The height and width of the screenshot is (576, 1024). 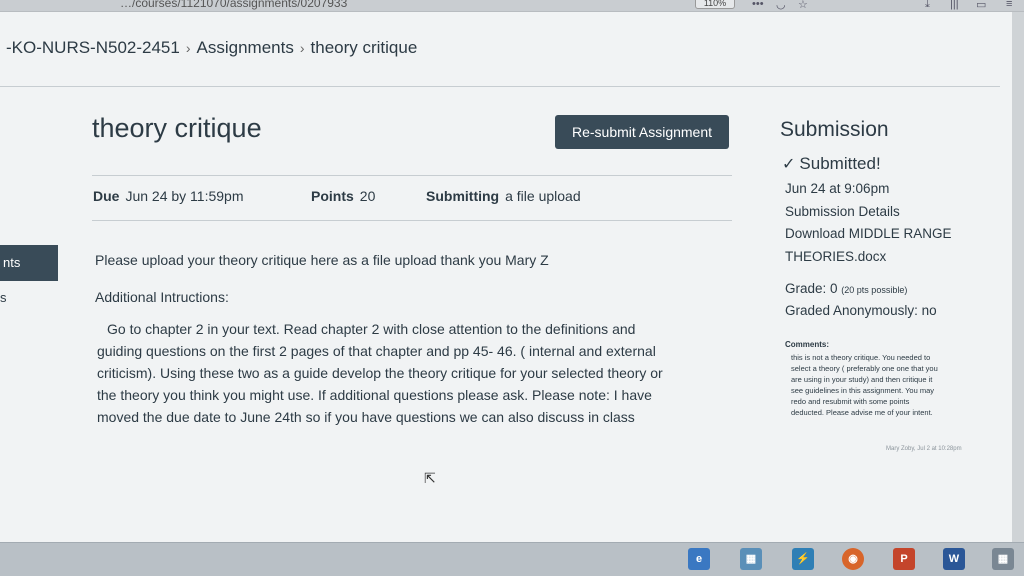 I want to click on points: Points 20, so click(x=343, y=196).